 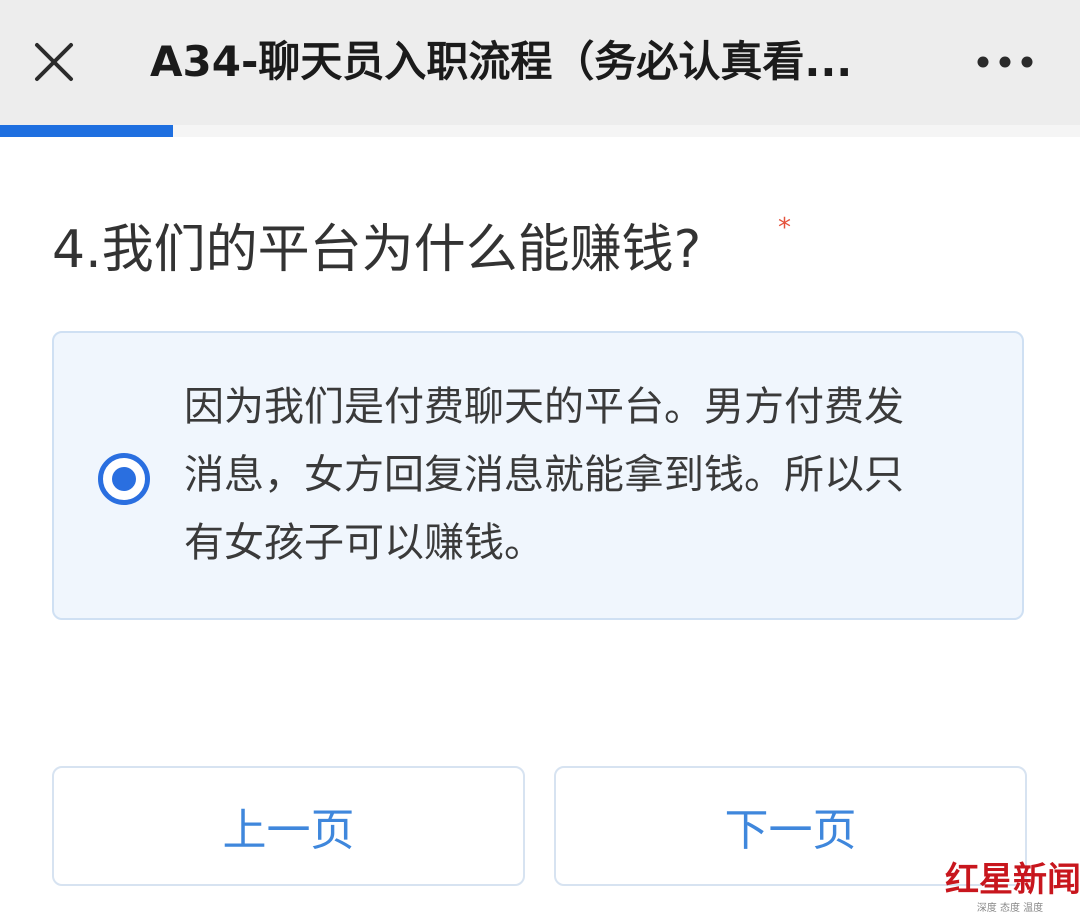 I want to click on close-icon, so click(x=54, y=62).